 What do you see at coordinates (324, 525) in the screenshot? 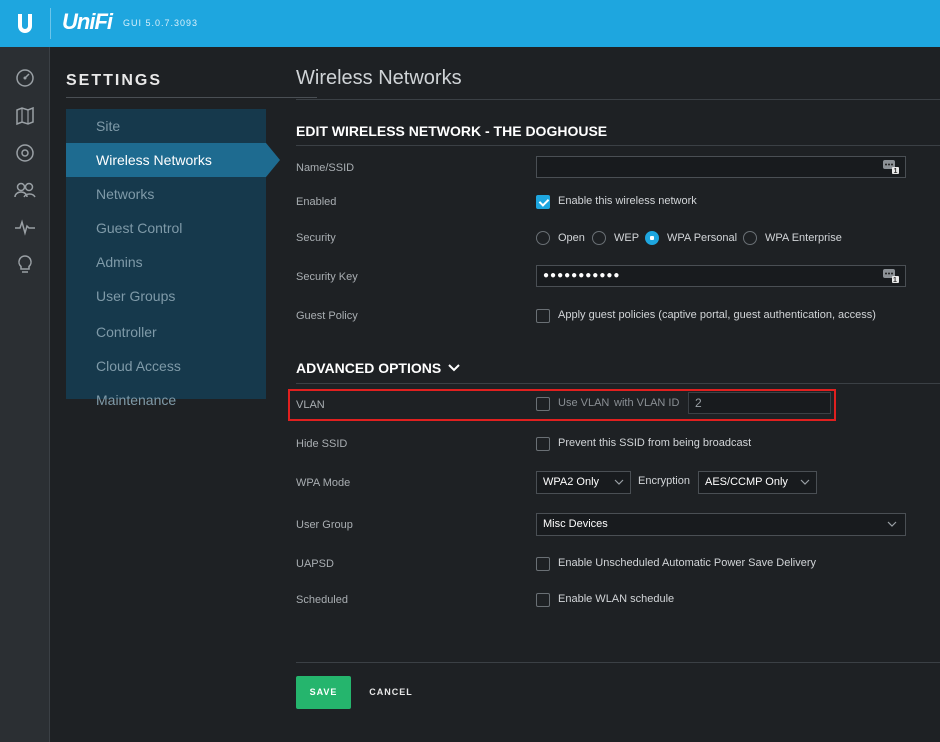
I see `user-group-label: User Group` at bounding box center [324, 525].